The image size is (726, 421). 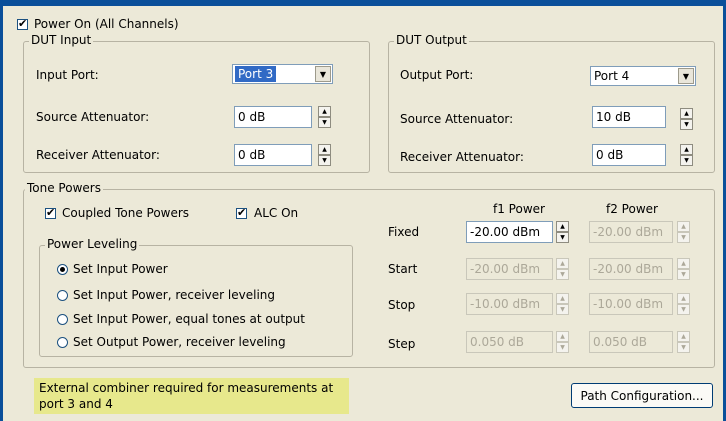 I want to click on input-port-value: Port 3, so click(x=256, y=74).